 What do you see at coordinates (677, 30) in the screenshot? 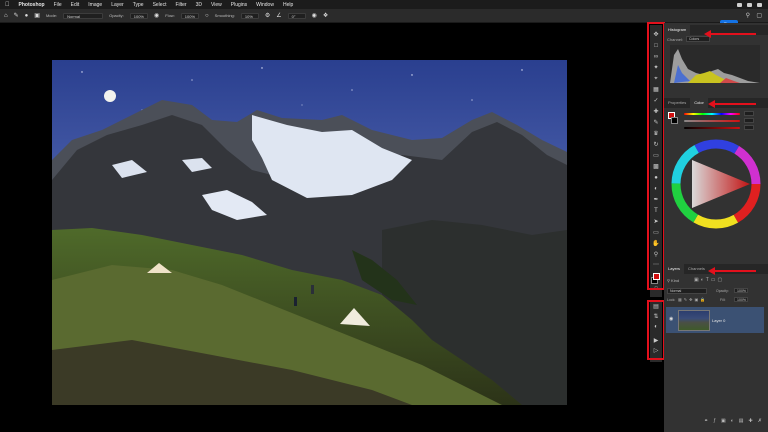
I see `tab-histogram: Histogram` at bounding box center [677, 30].